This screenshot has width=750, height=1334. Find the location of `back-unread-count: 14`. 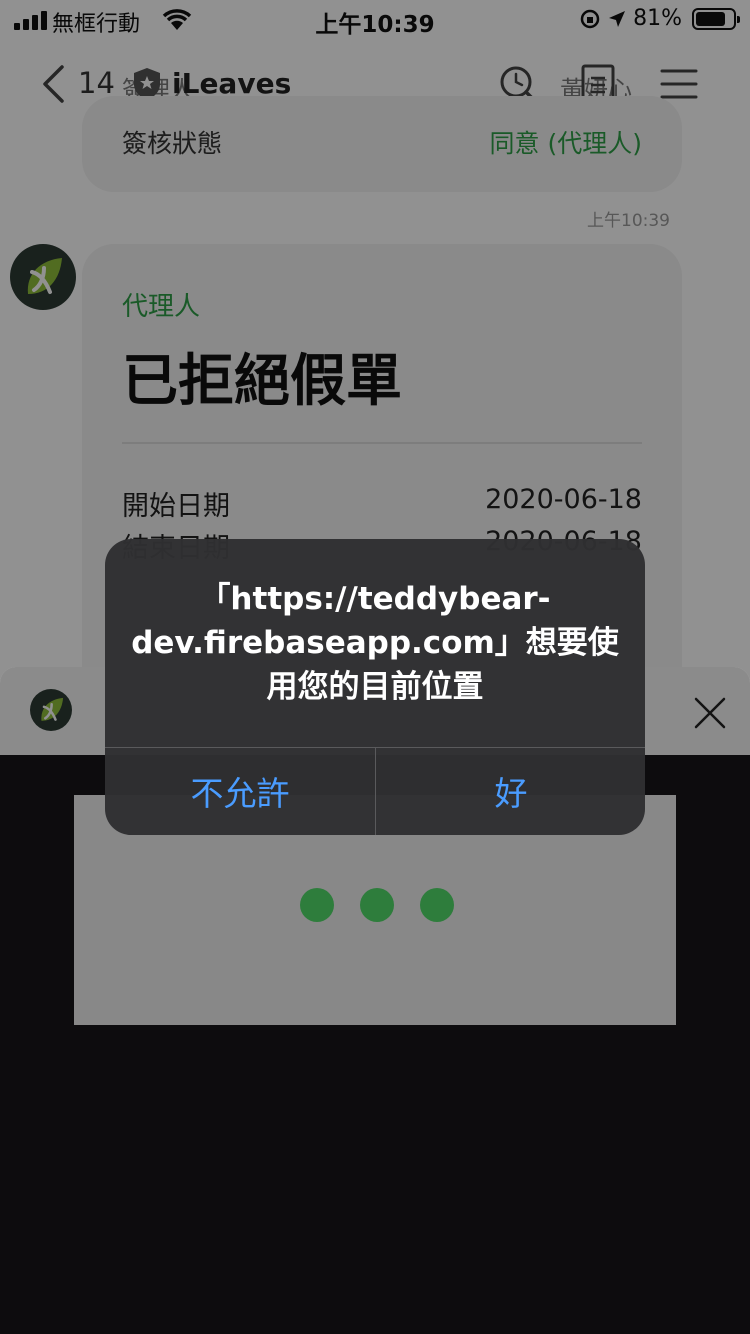

back-unread-count: 14 is located at coordinates (96, 83).